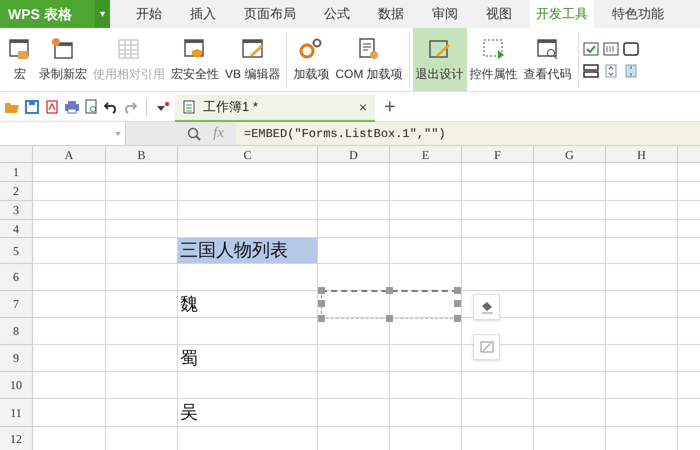  What do you see at coordinates (369, 59) in the screenshot?
I see `ribbon-button: COM 加载项` at bounding box center [369, 59].